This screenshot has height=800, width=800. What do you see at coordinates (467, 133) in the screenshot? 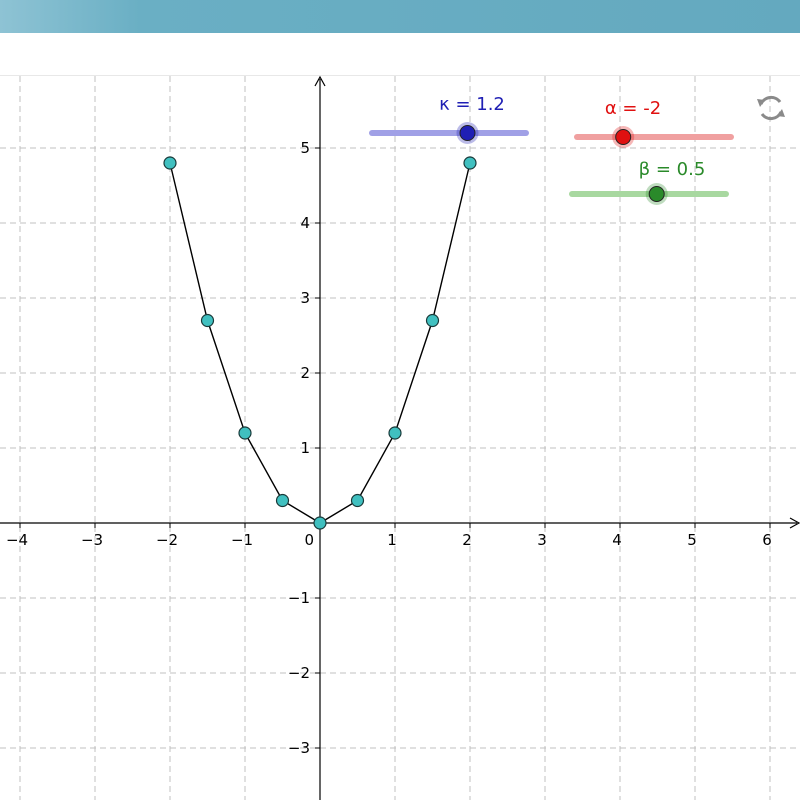
I see `slider-knob-kappa` at bounding box center [467, 133].